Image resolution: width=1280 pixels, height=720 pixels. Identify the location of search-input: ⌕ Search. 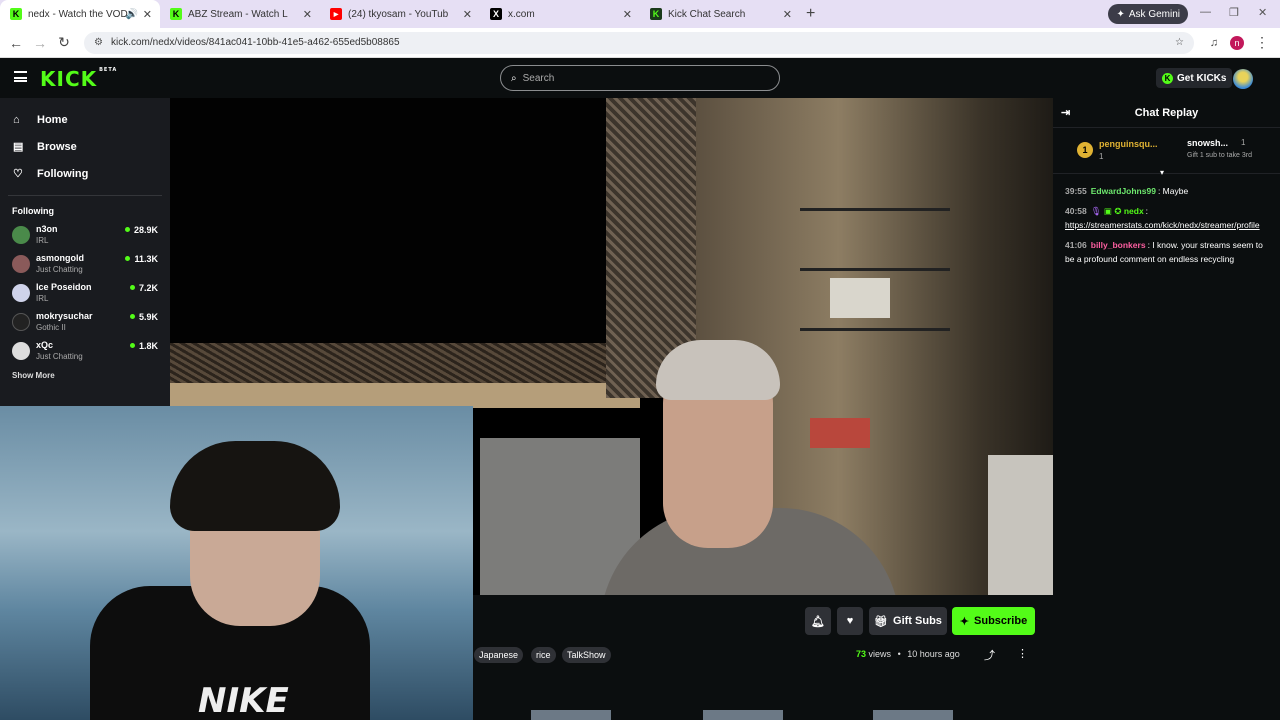
(640, 78).